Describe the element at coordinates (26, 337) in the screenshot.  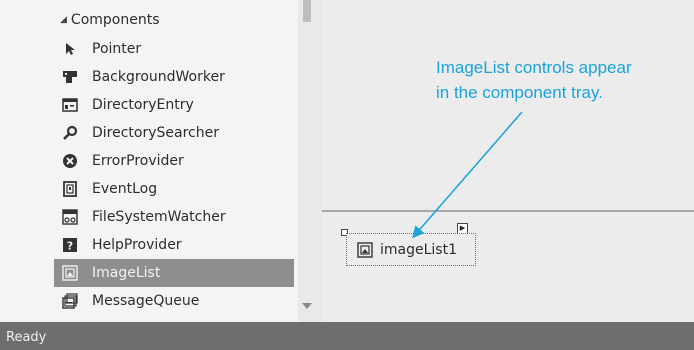
I see `status-text: Ready` at that location.